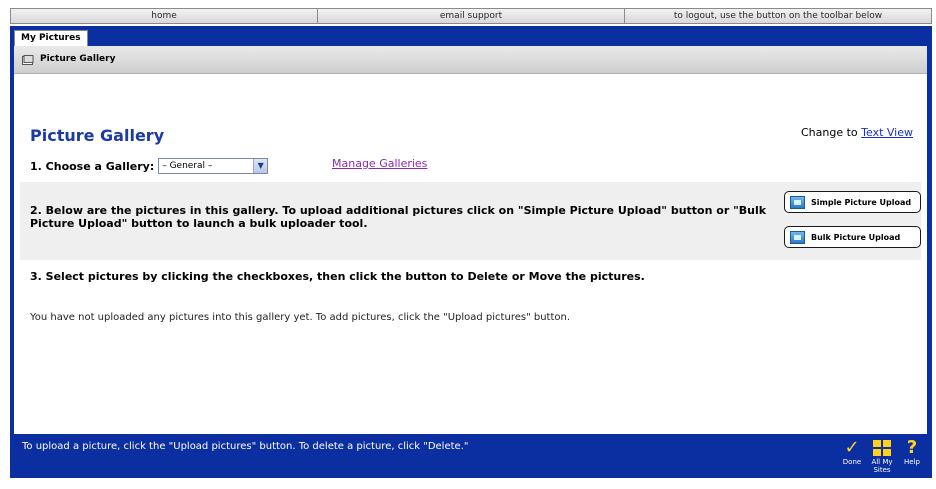 The height and width of the screenshot is (489, 936). What do you see at coordinates (260, 166) in the screenshot?
I see `chevron-down-icon: ▼` at bounding box center [260, 166].